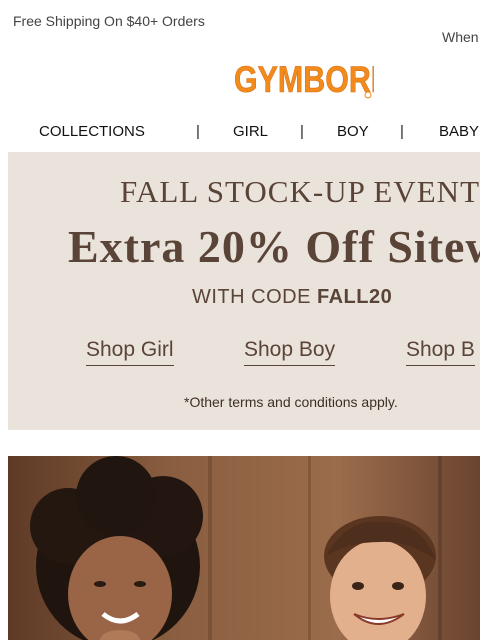 The height and width of the screenshot is (640, 480). I want to click on logo-wordmark: GYMBOREE, so click(304, 81).